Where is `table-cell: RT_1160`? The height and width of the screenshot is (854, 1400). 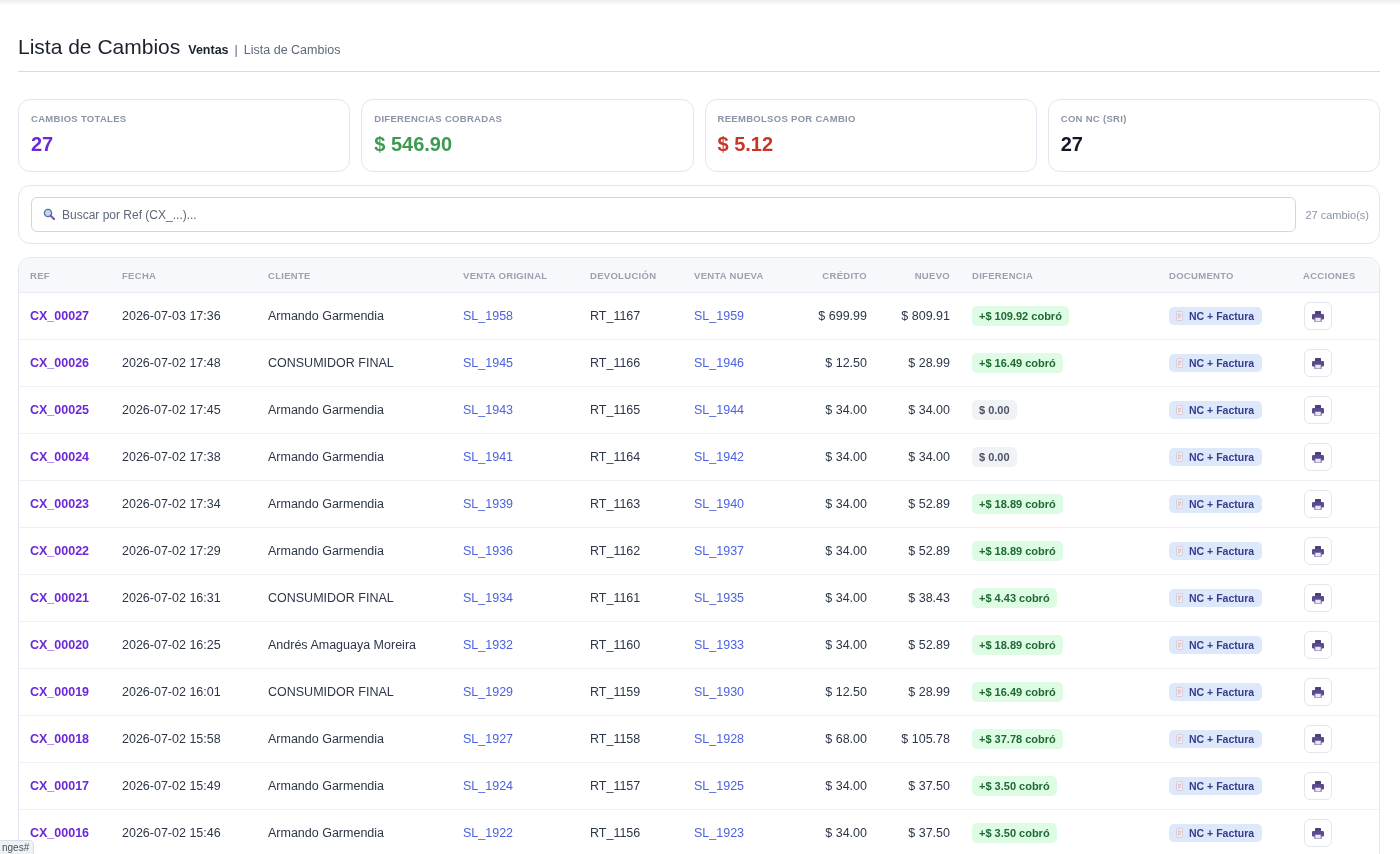 table-cell: RT_1160 is located at coordinates (615, 645).